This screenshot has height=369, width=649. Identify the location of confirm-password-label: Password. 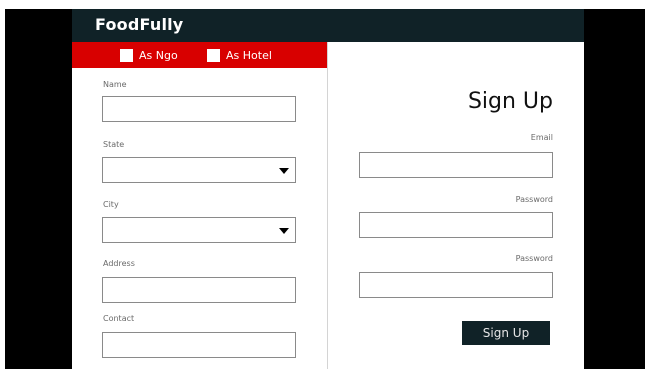
(534, 258).